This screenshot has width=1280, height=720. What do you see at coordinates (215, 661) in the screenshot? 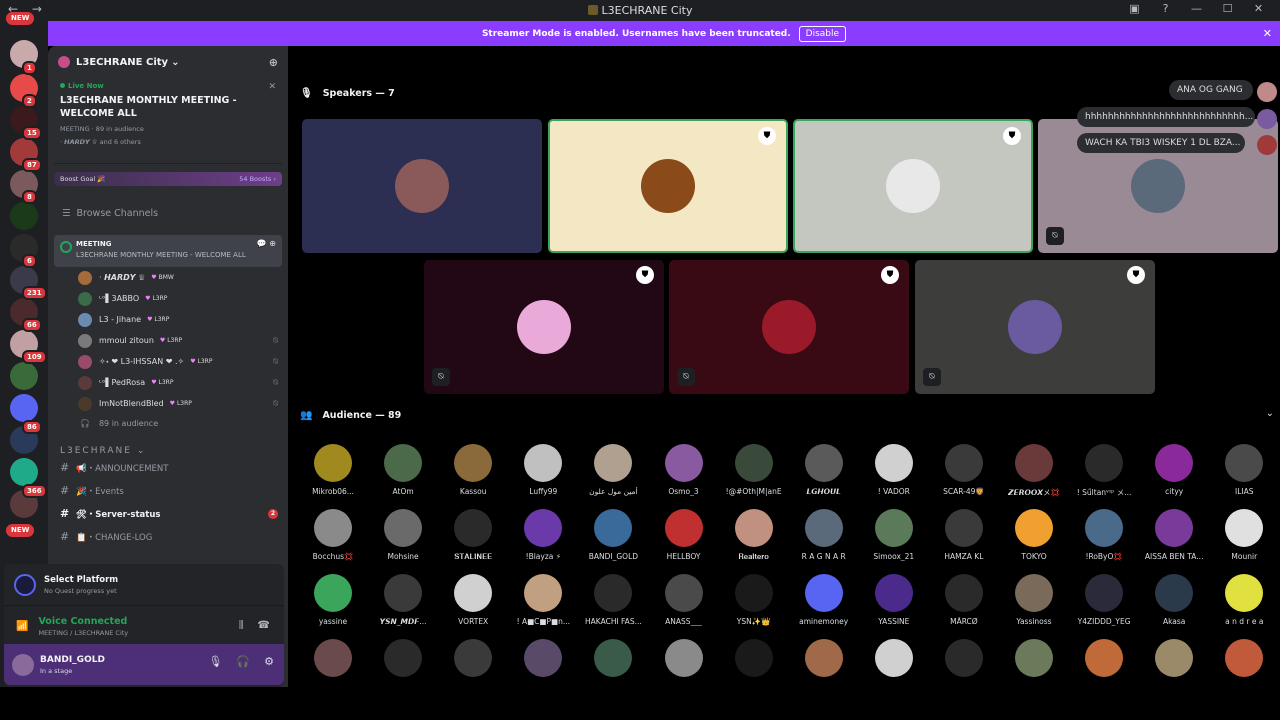
I see `mic-icon: 🎙` at bounding box center [215, 661].